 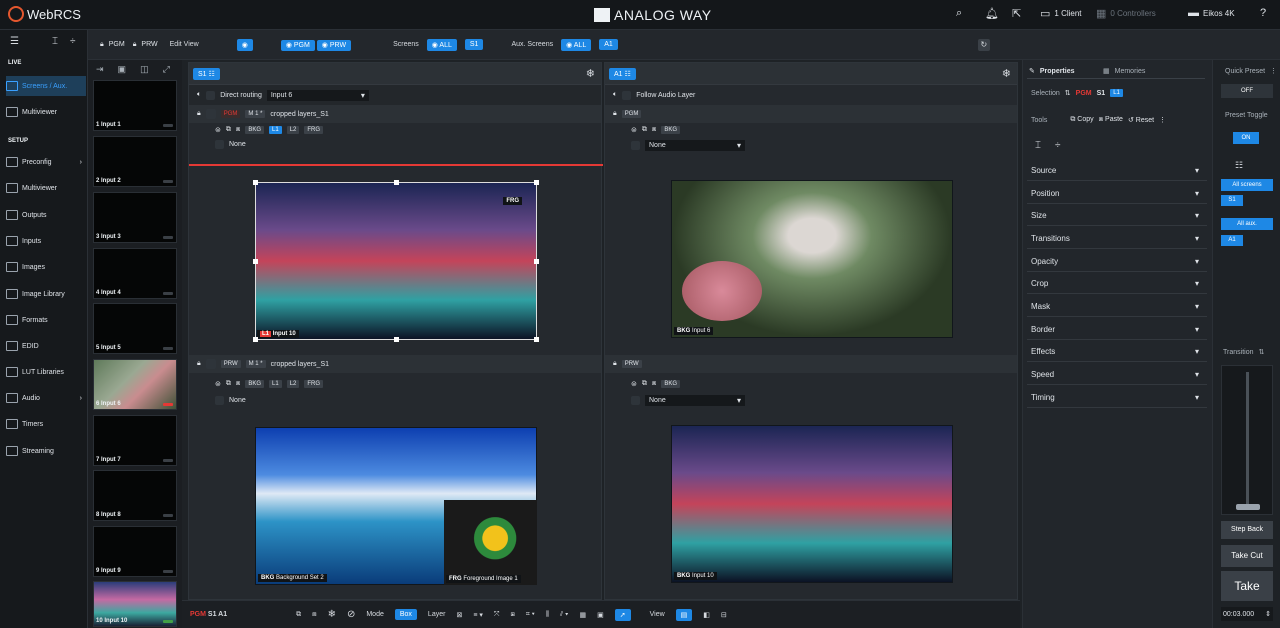 What do you see at coordinates (1117, 262) in the screenshot?
I see `section-opacity: Opacity ▾` at bounding box center [1117, 262].